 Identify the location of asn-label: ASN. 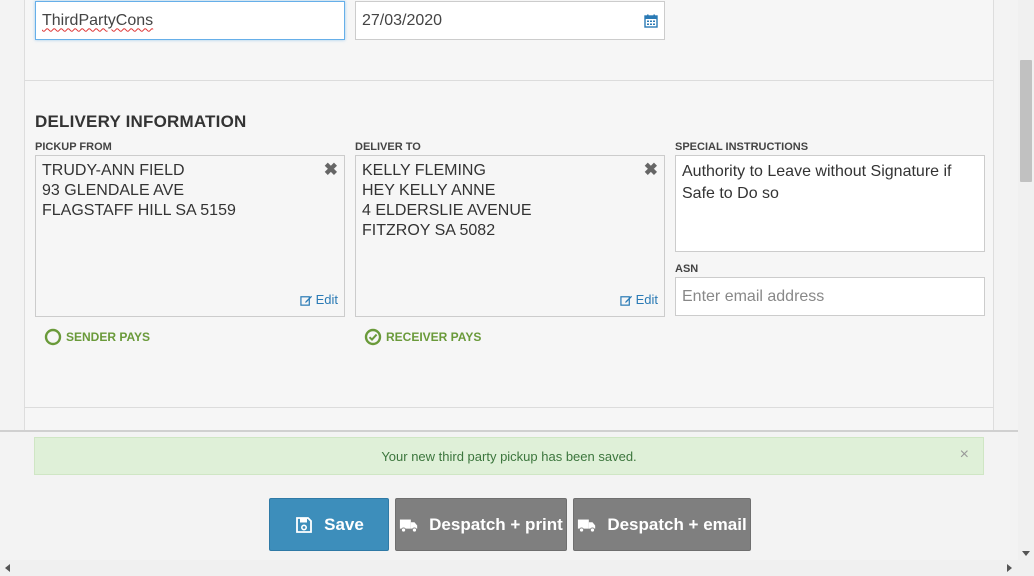
(687, 269).